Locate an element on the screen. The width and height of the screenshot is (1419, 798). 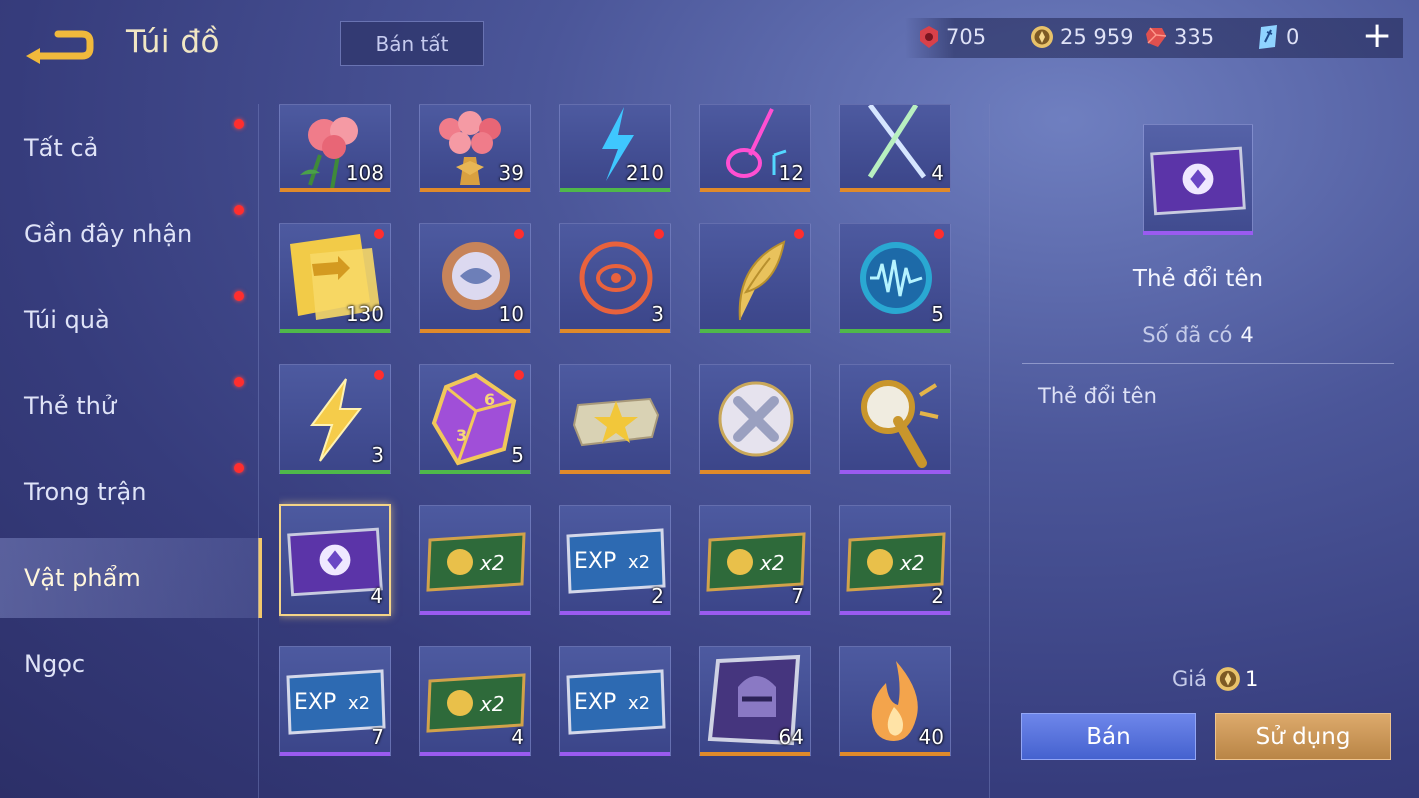
sidebar-divider is located at coordinates (258, 451).